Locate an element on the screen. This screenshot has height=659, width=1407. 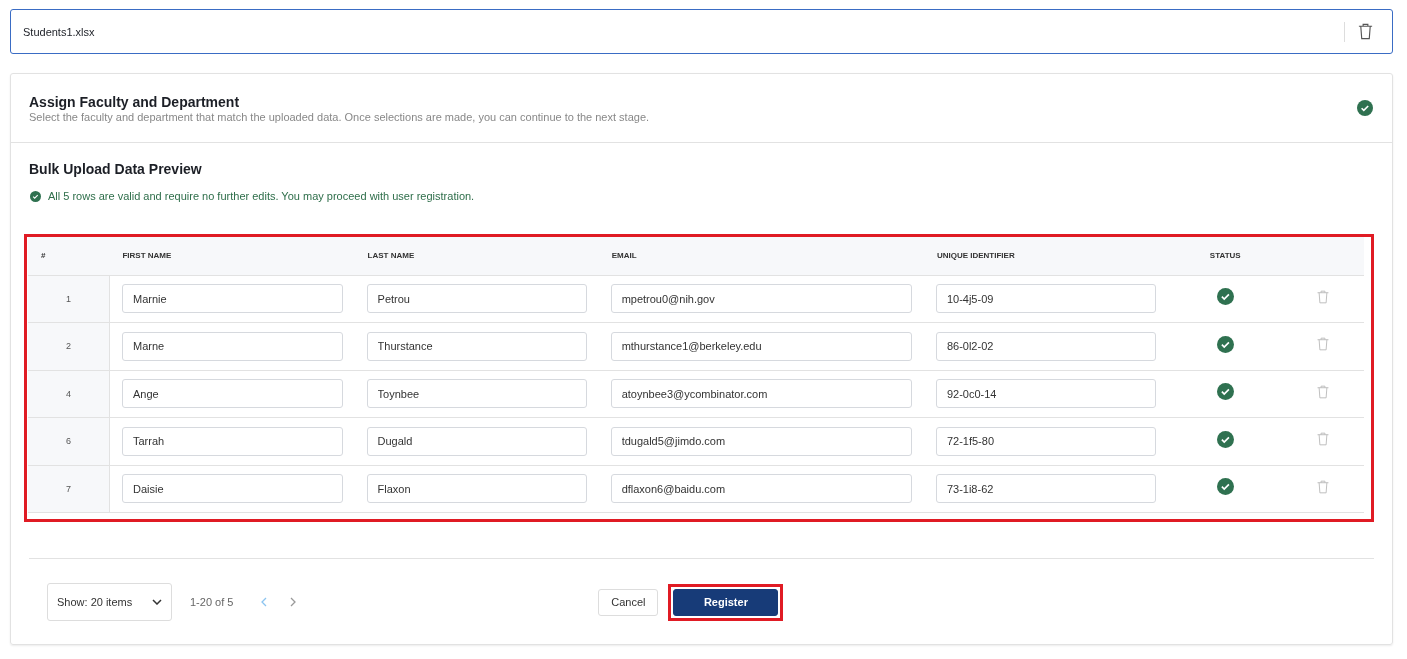
row-number: 2 is located at coordinates (69, 346).